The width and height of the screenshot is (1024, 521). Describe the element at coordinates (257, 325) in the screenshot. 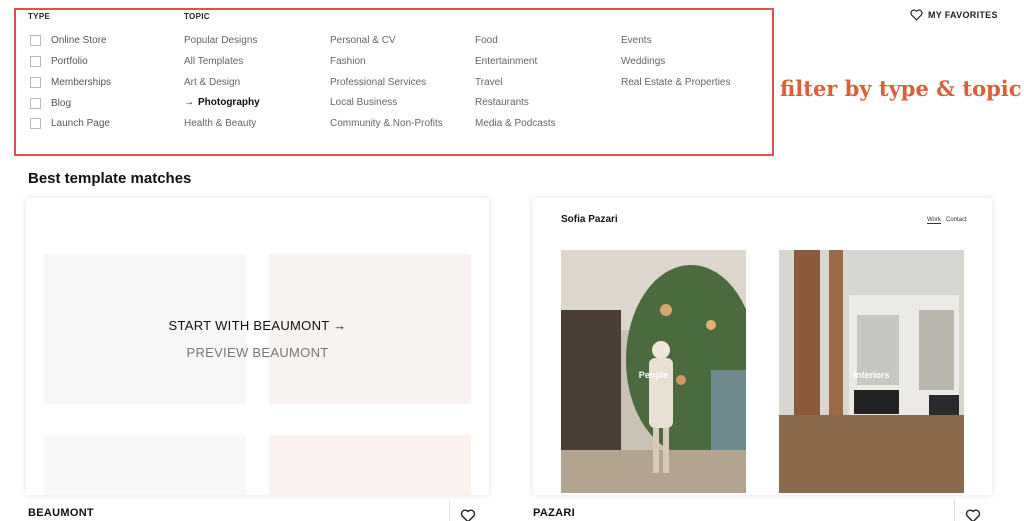

I see `start-with-template-link: START WITH BEAUMONT →` at that location.